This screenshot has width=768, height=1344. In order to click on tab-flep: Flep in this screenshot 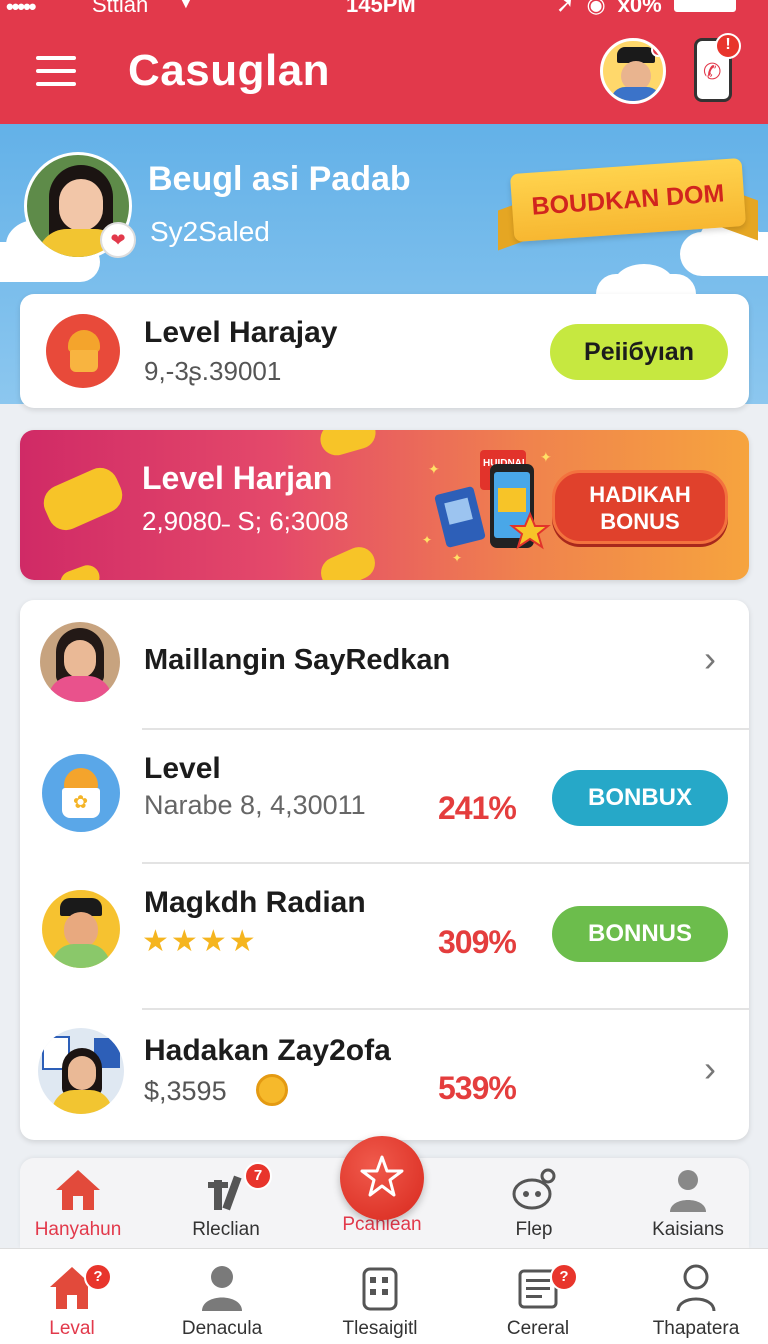, I will do `click(534, 1203)`.